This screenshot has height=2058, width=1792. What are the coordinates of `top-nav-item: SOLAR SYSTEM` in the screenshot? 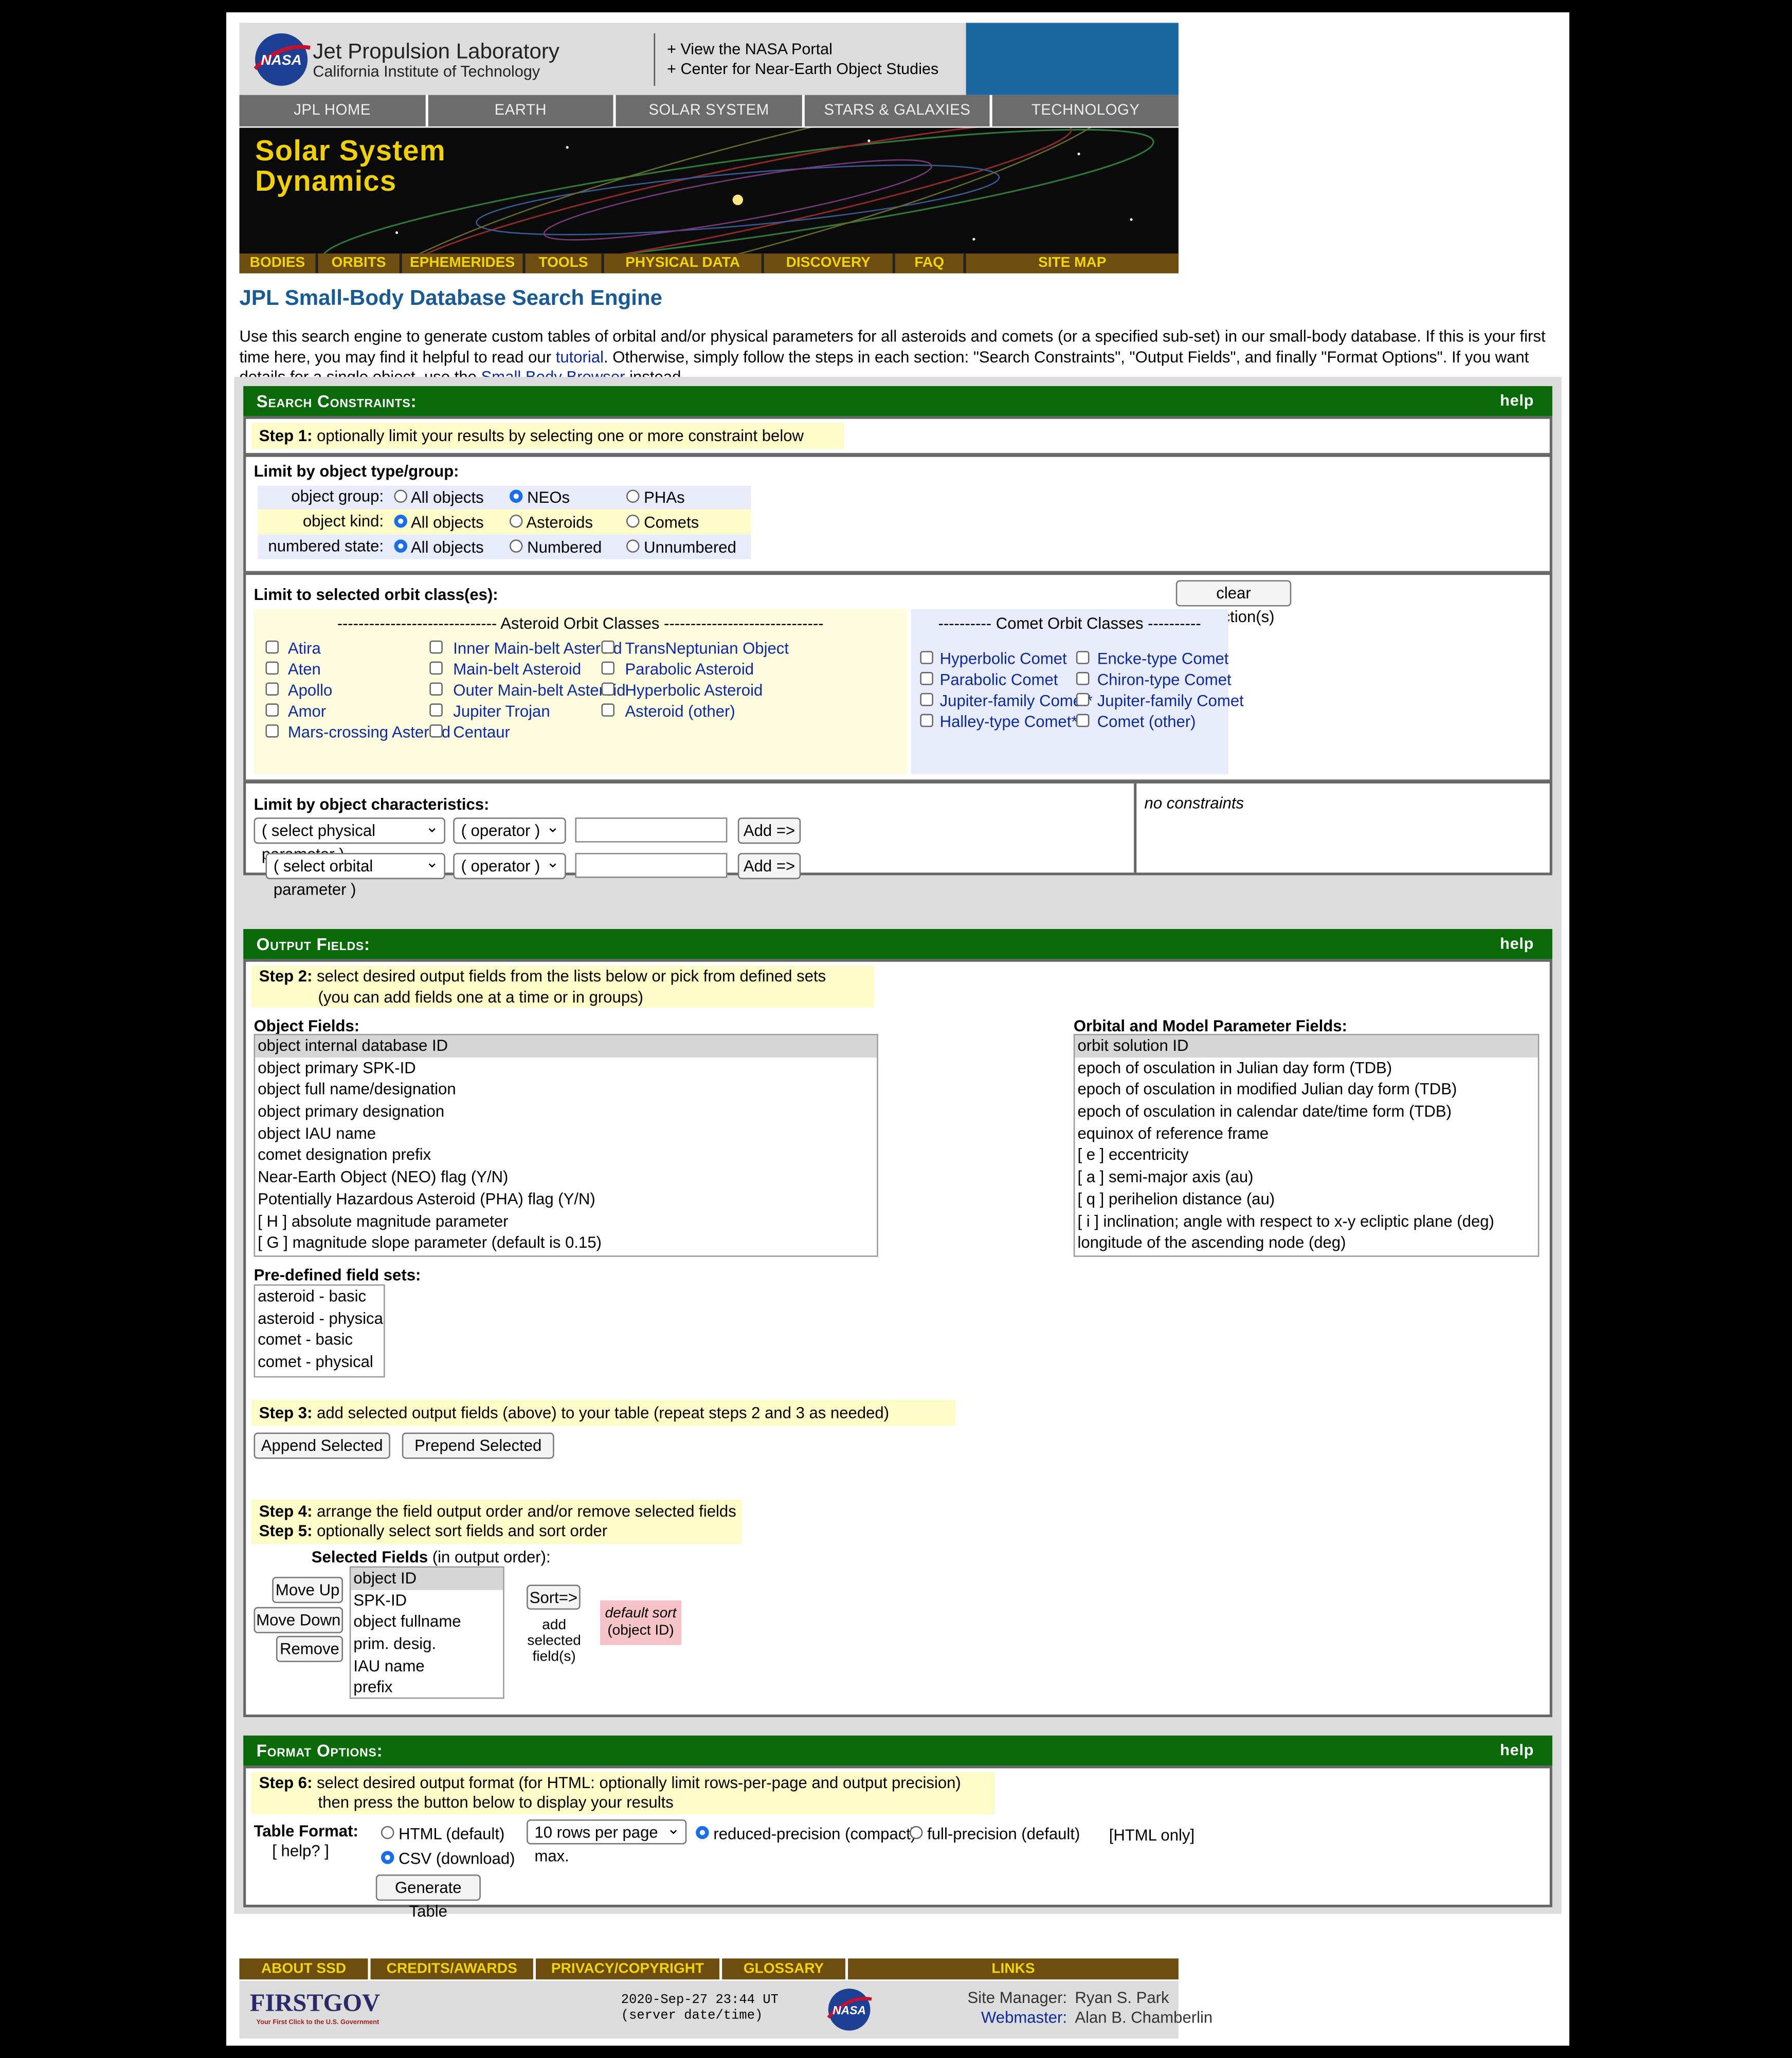 It's located at (709, 110).